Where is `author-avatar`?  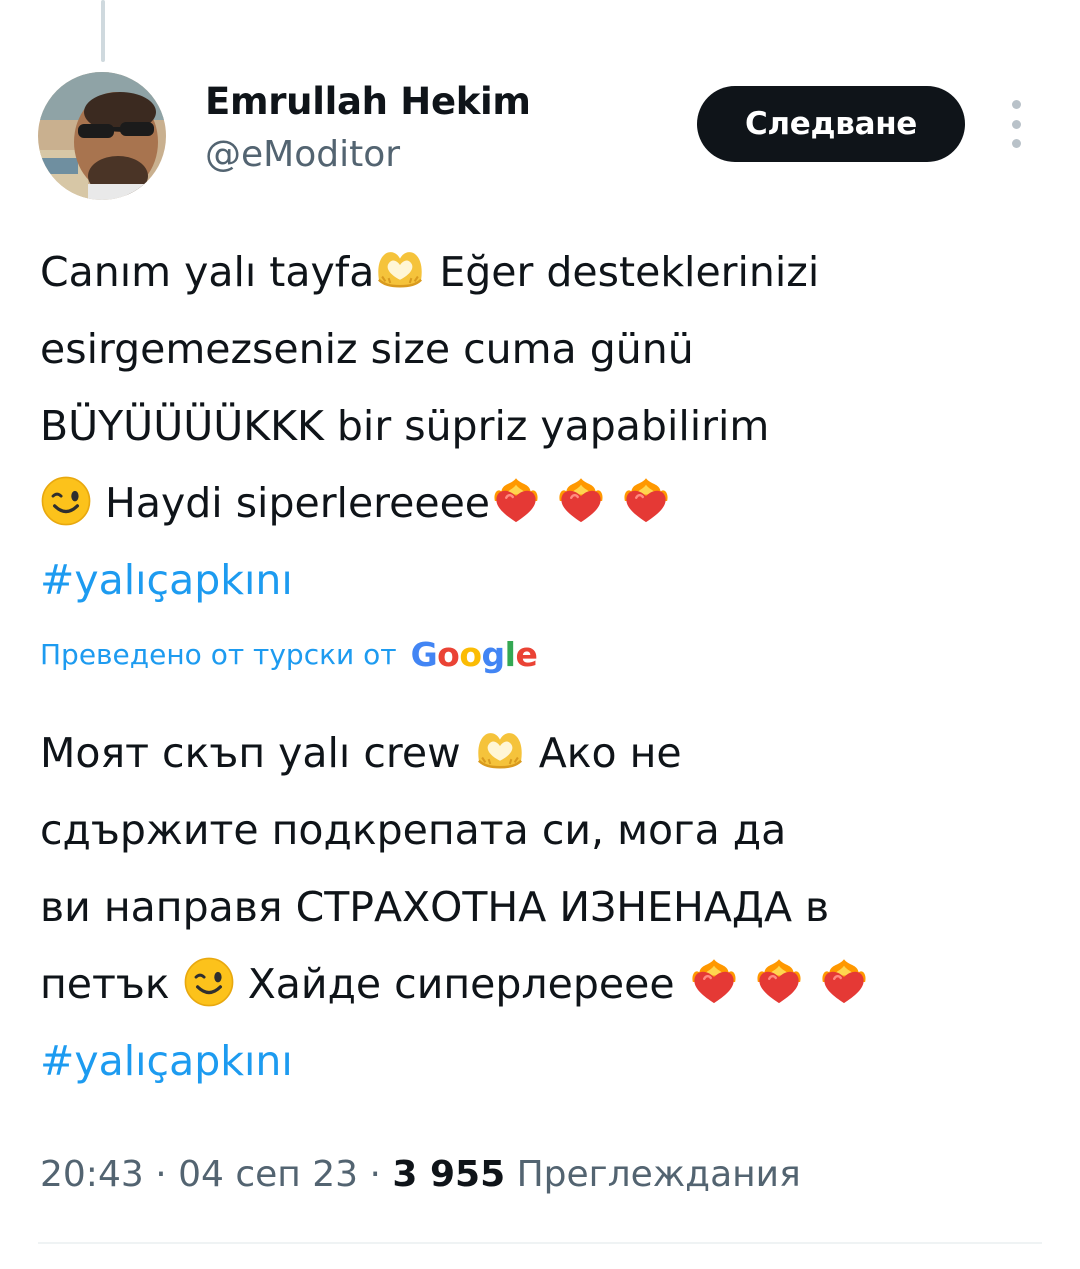
author-avatar is located at coordinates (102, 136).